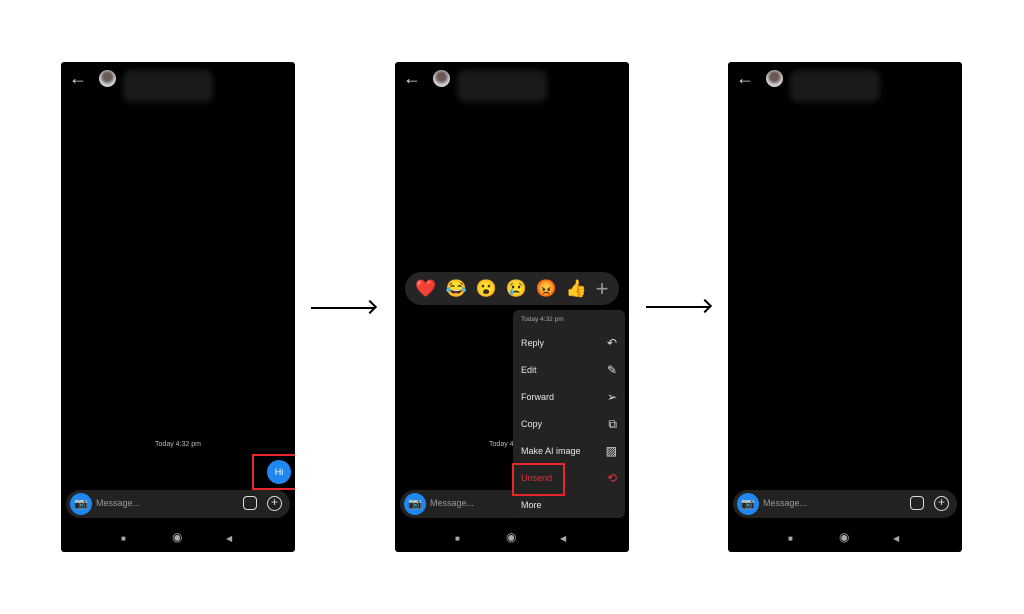  What do you see at coordinates (533, 343) in the screenshot?
I see `menu-item-label: Reply` at bounding box center [533, 343].